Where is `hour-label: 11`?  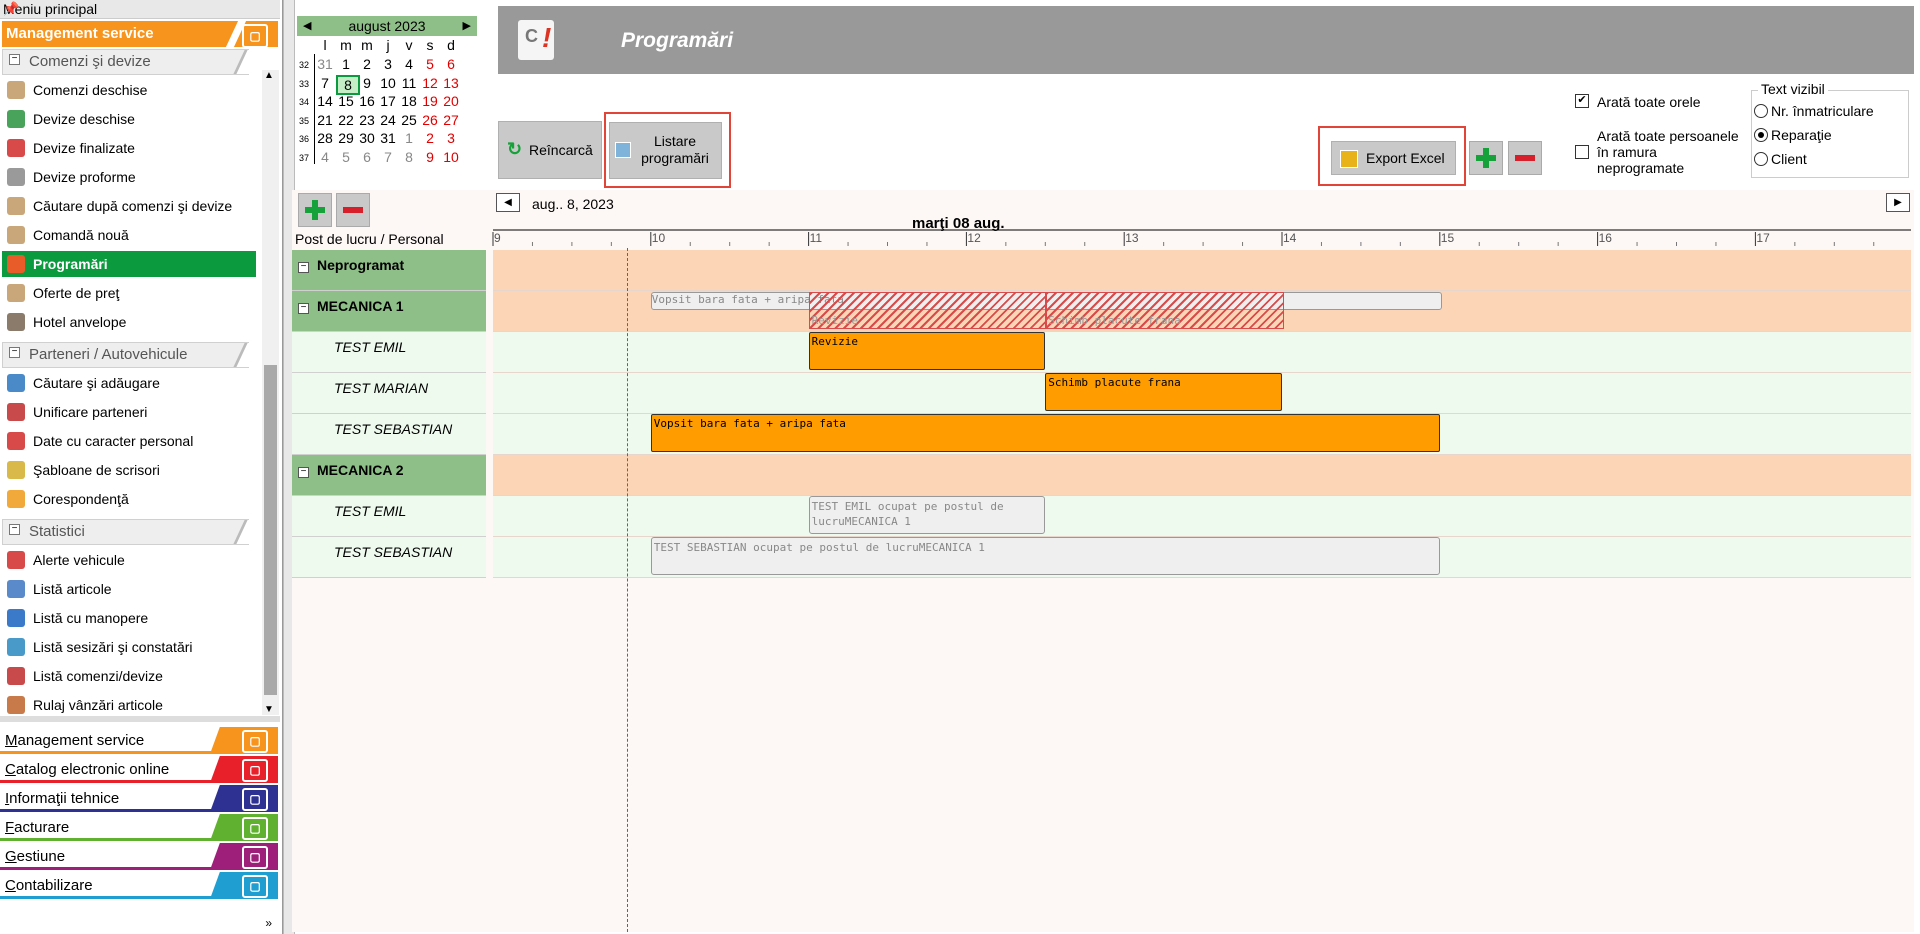
hour-label: 11 is located at coordinates (816, 238).